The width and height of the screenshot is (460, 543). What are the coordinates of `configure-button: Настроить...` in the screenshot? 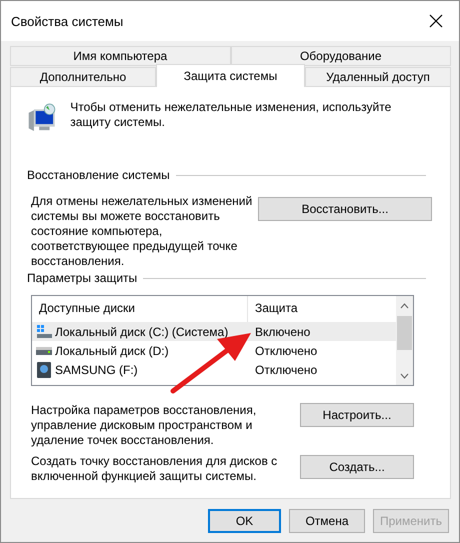 It's located at (357, 415).